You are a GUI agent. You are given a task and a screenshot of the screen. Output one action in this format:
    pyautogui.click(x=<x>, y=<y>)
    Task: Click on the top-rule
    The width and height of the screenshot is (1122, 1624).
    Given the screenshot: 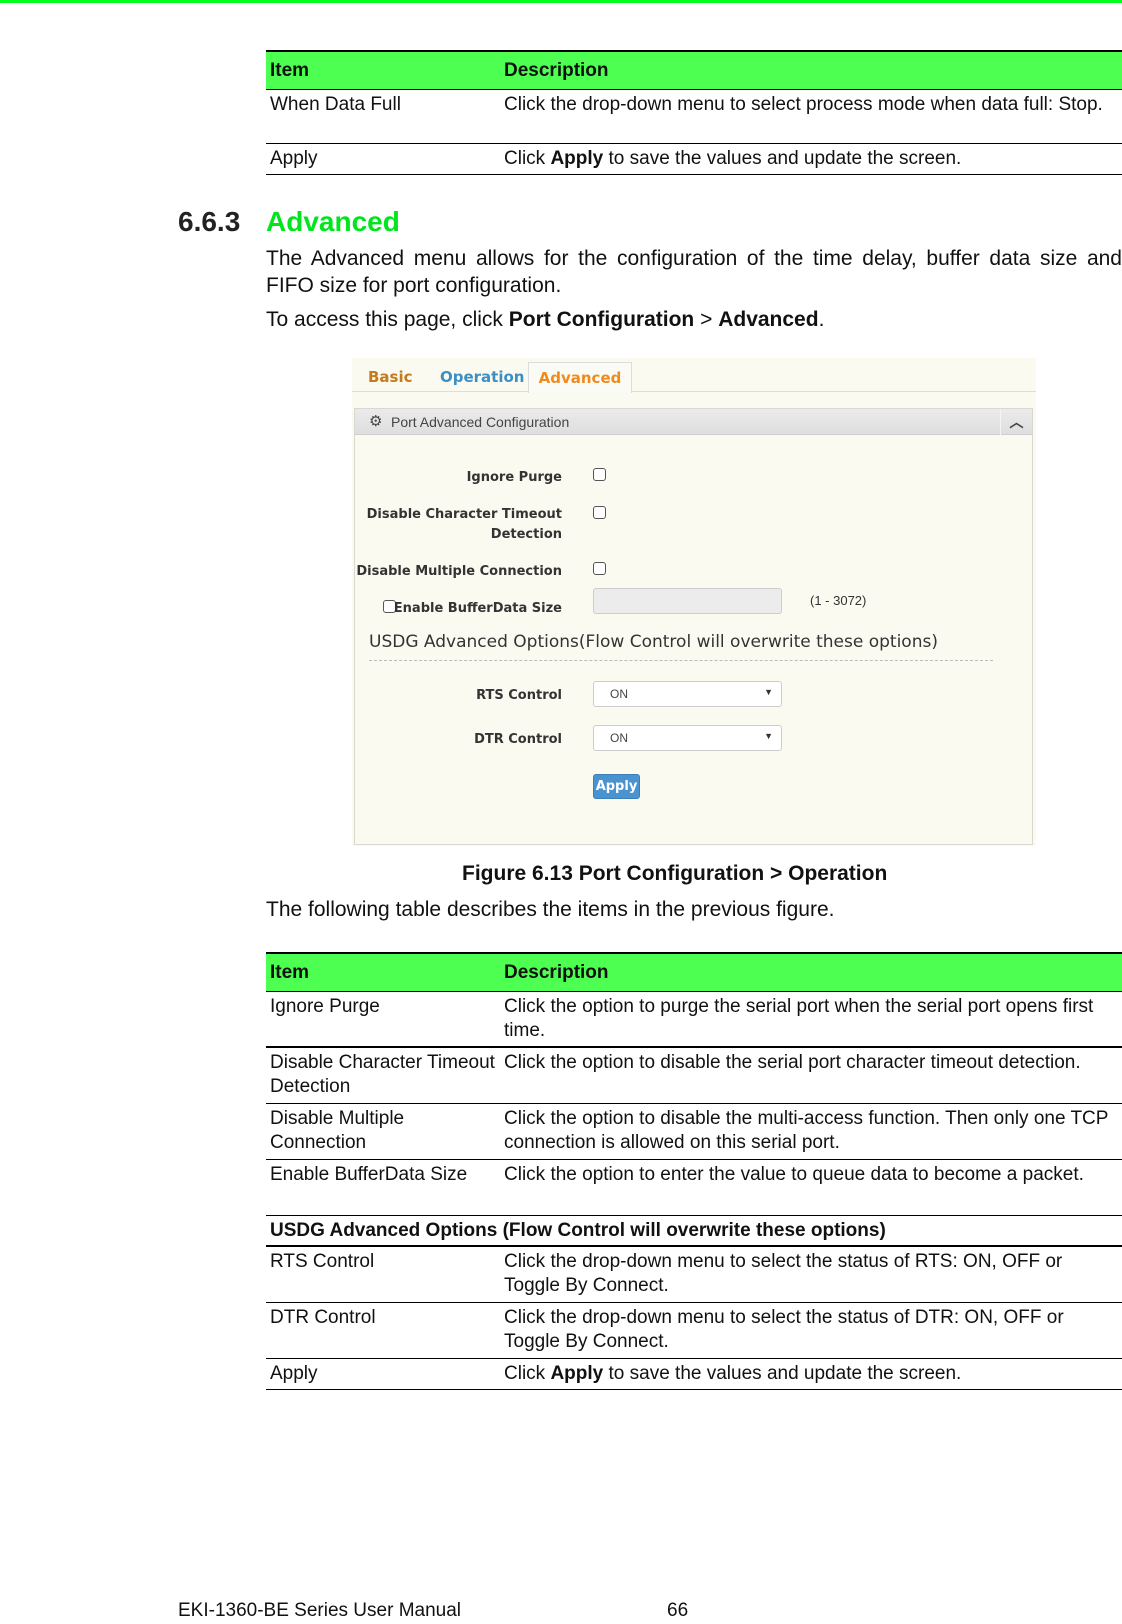 What is the action you would take?
    pyautogui.click(x=561, y=1)
    